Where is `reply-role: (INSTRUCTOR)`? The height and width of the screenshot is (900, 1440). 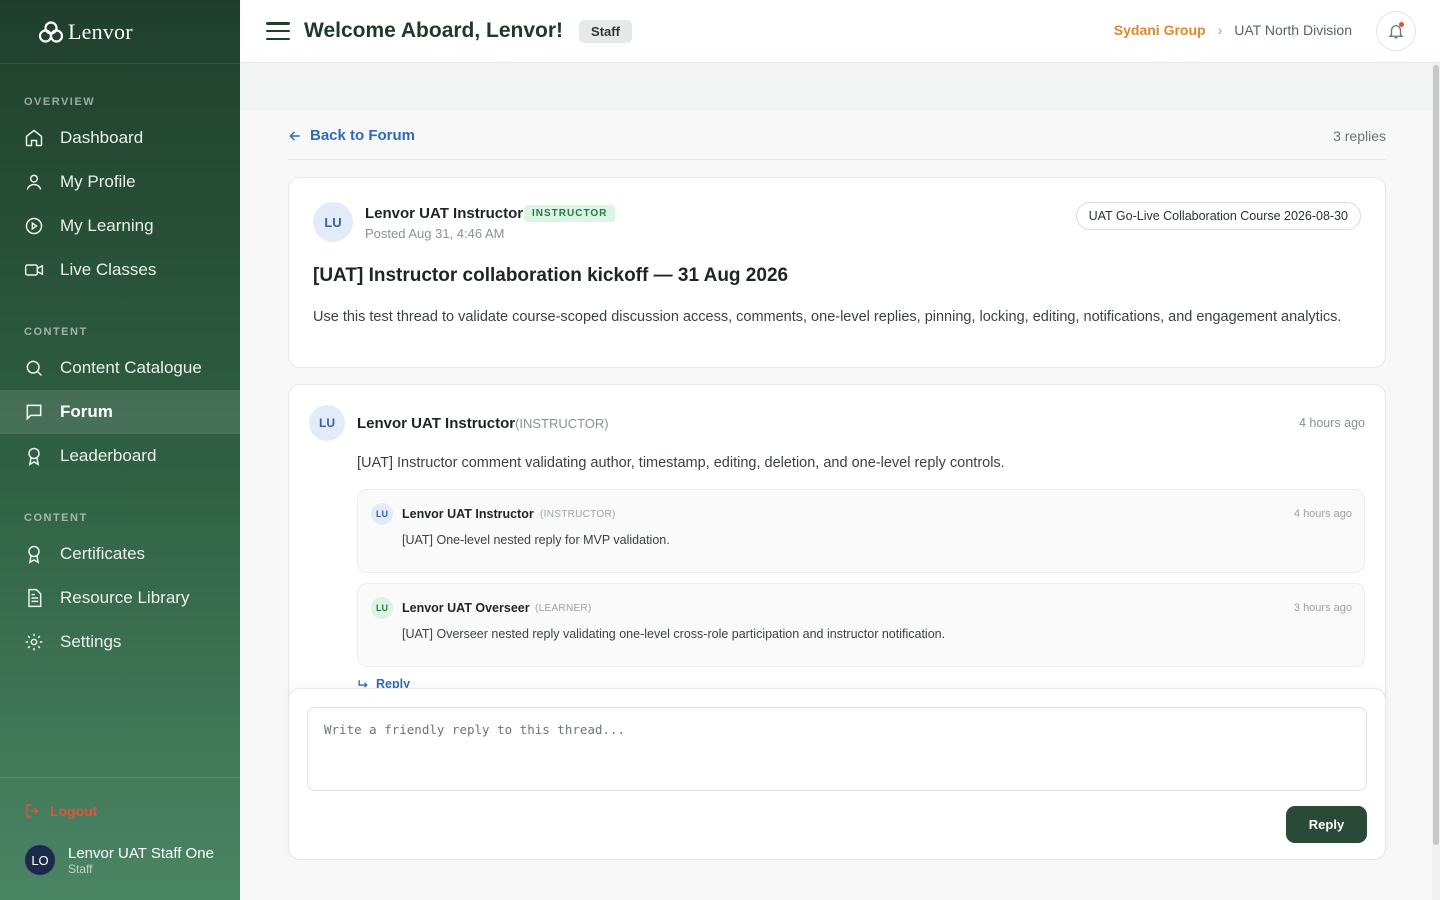
reply-role: (INSTRUCTOR) is located at coordinates (578, 514).